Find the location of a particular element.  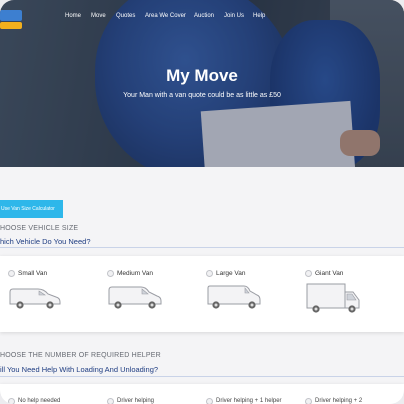

radio-small-van is located at coordinates (11, 273).